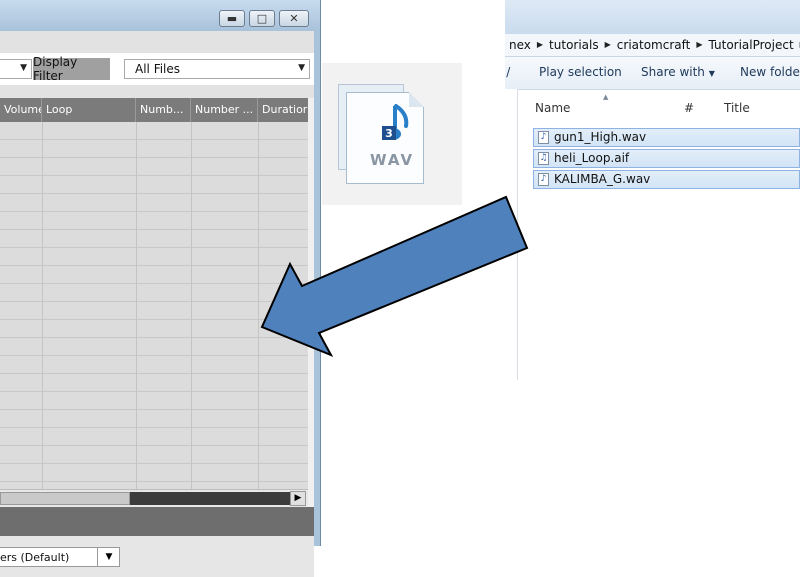 This screenshot has width=800, height=577. I want to click on bottom-dropdown: ers (Default) ▼, so click(60, 557).